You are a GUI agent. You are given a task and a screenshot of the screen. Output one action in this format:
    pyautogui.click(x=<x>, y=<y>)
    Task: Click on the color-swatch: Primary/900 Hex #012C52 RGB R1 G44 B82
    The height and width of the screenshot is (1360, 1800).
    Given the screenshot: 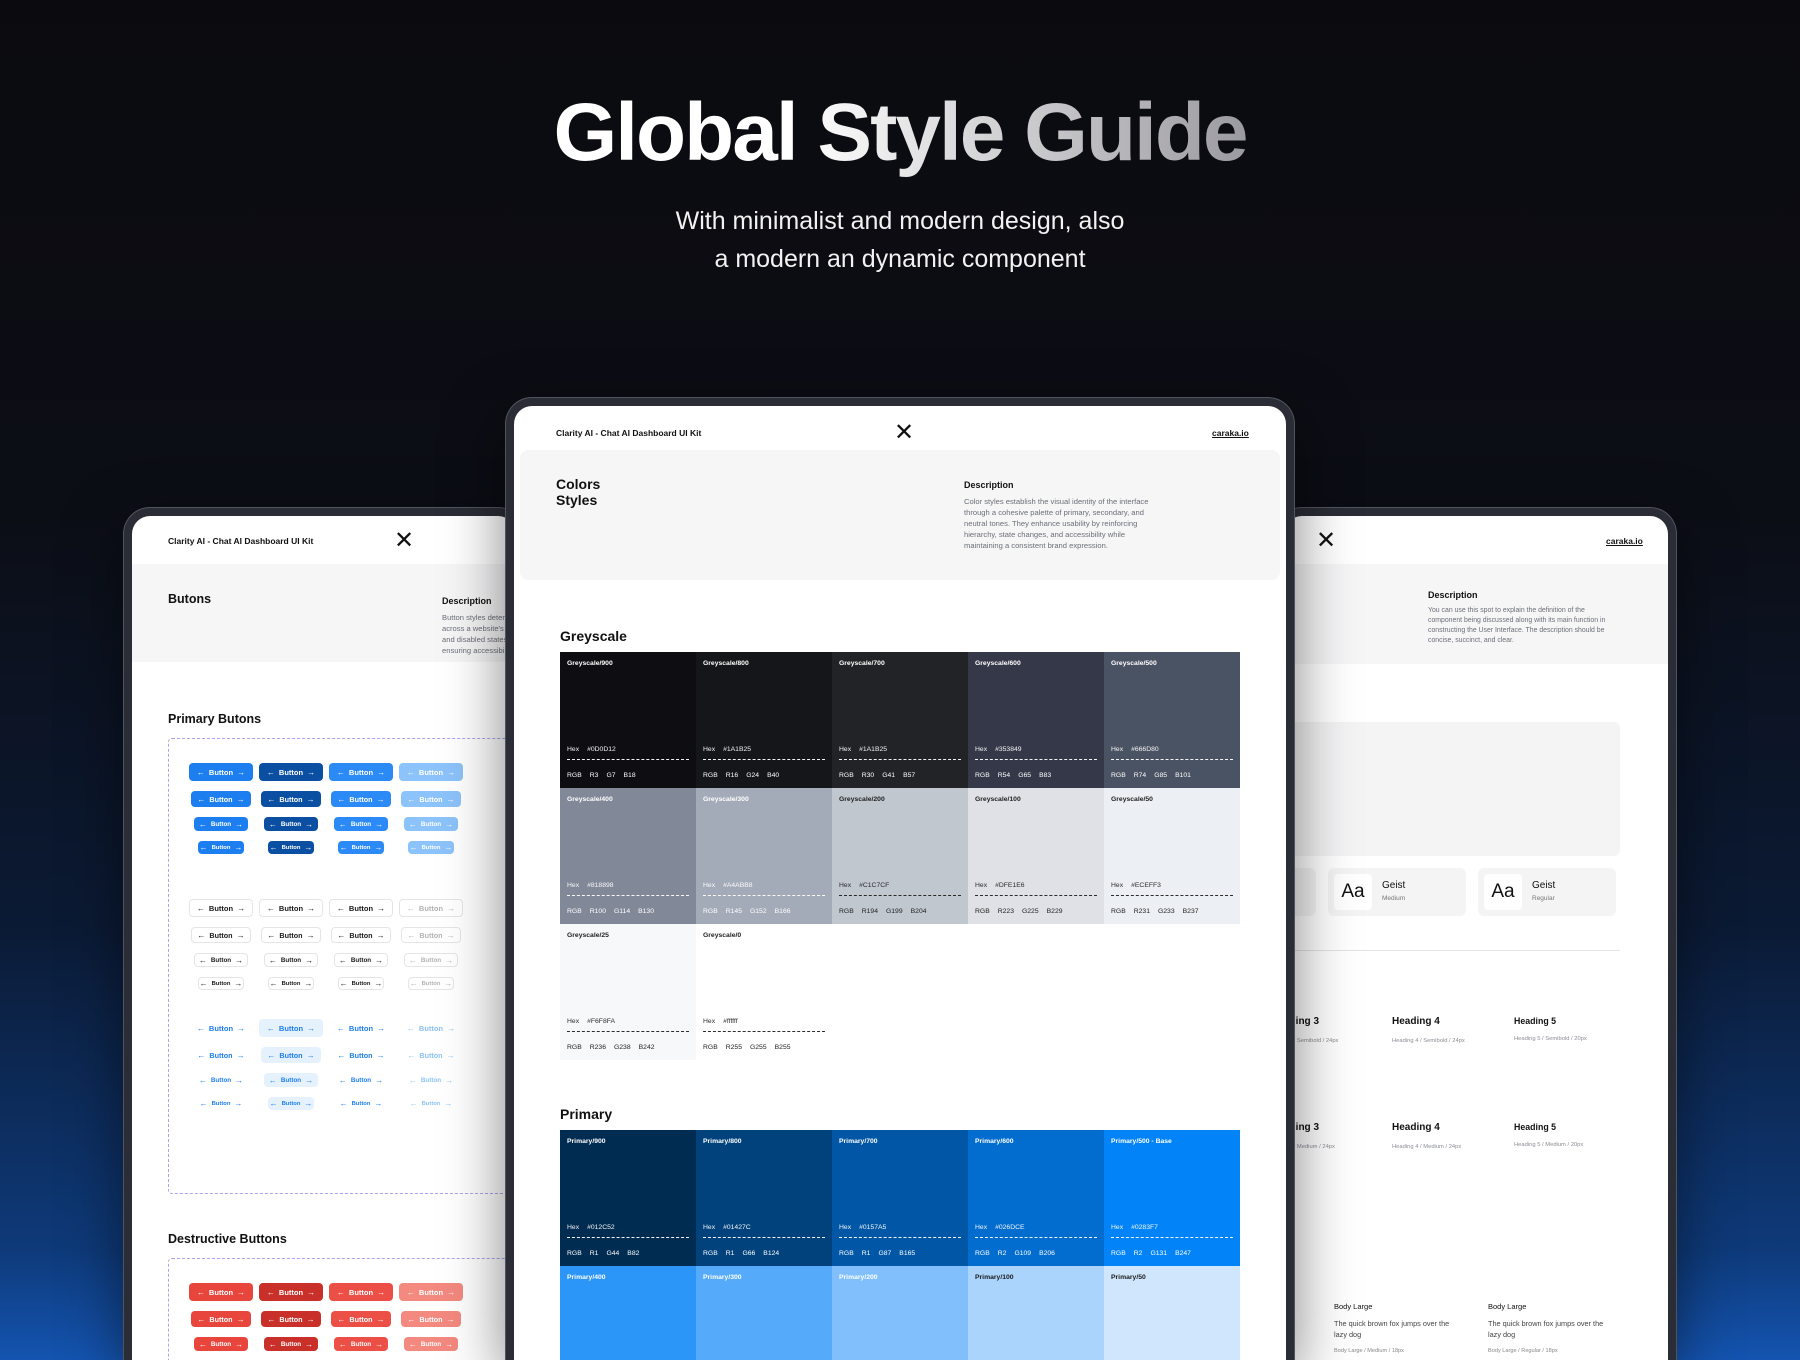 What is the action you would take?
    pyautogui.click(x=628, y=1198)
    